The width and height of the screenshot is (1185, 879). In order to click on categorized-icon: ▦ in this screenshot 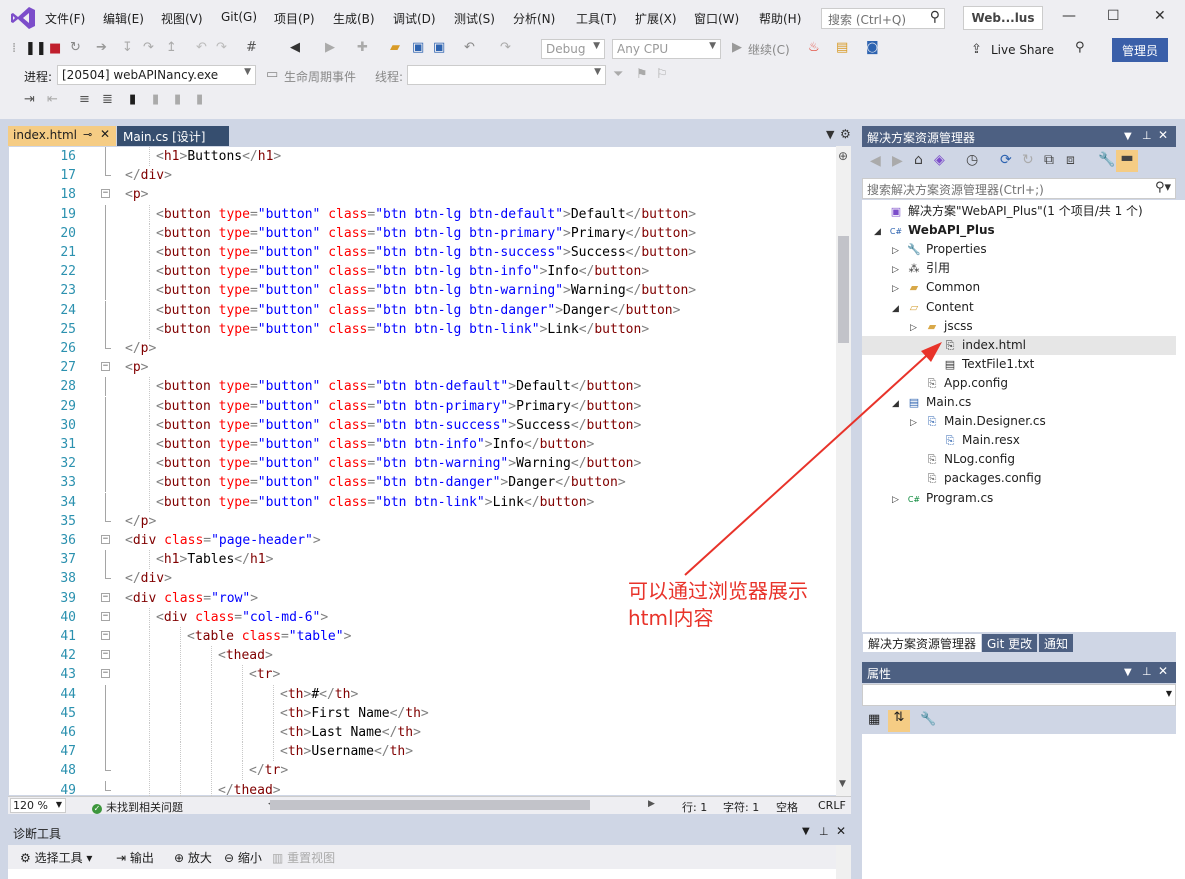, I will do `click(874, 719)`.